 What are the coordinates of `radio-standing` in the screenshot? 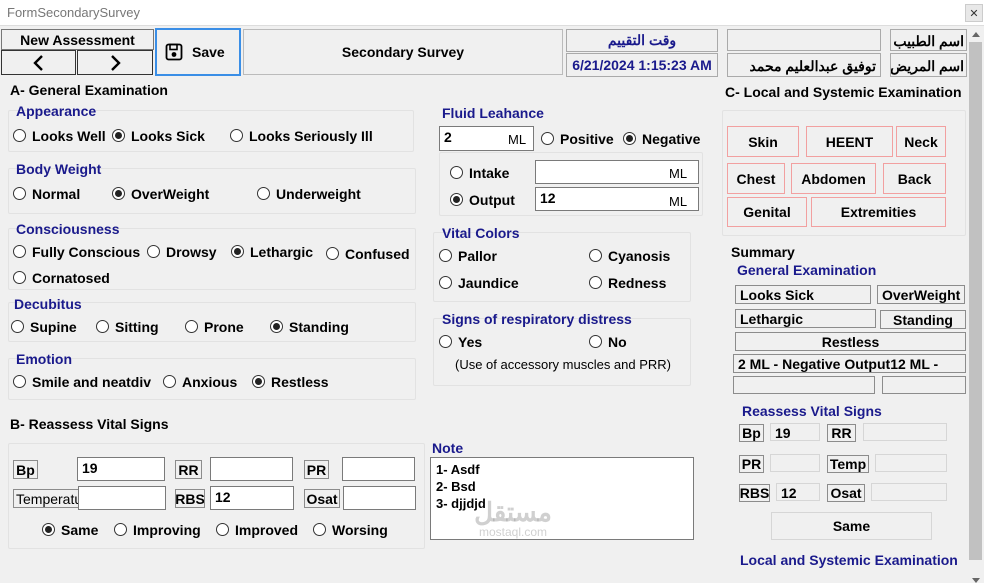 It's located at (276, 326).